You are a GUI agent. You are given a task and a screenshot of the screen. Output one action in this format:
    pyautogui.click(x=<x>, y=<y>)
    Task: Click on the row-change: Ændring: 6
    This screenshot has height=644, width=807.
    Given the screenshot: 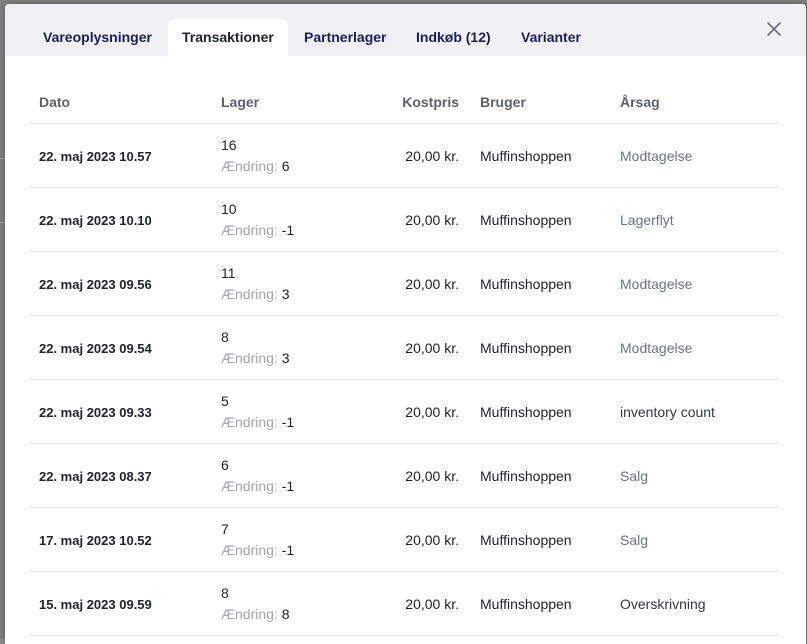 What is the action you would take?
    pyautogui.click(x=255, y=166)
    